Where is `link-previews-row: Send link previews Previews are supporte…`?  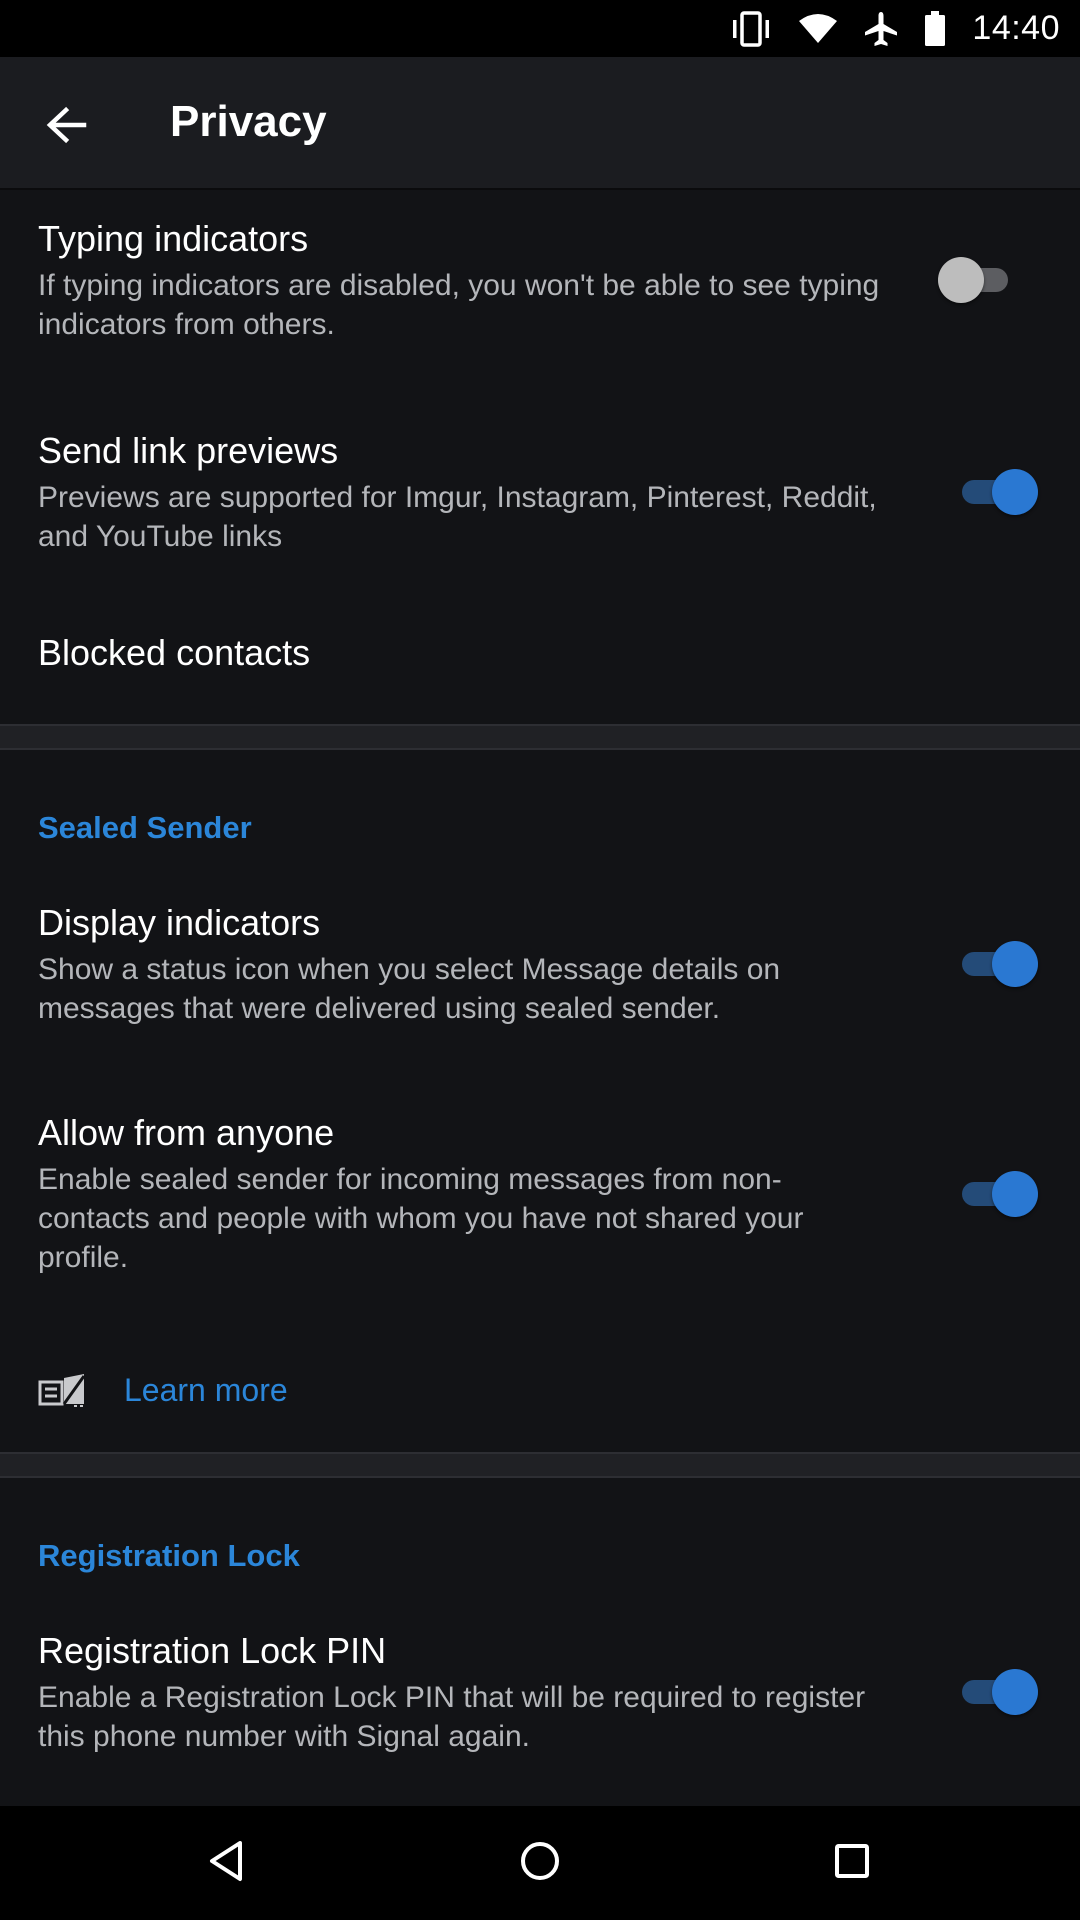
link-previews-row: Send link previews Previews are supporte… is located at coordinates (540, 506).